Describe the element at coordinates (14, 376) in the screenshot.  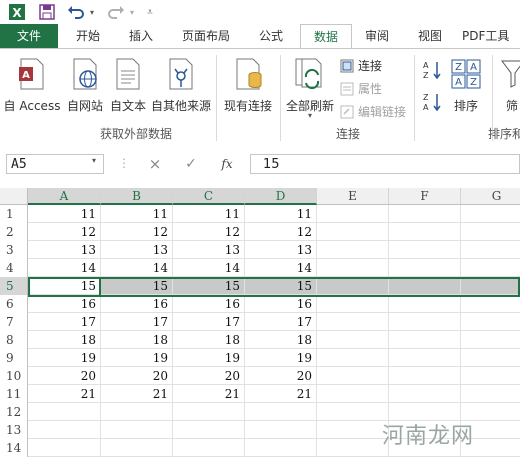
I see `row-header: 10` at that location.